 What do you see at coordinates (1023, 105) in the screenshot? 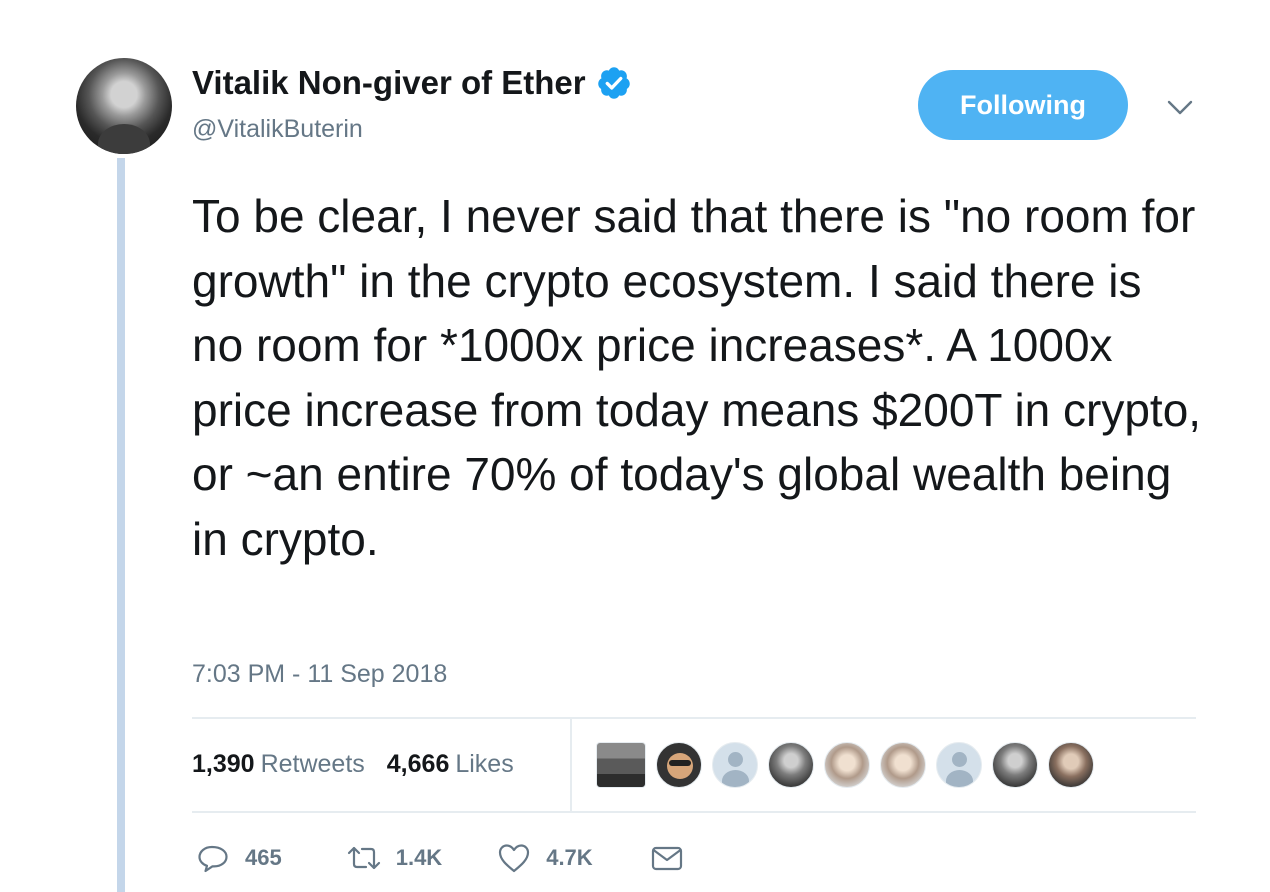
I see `following-button: Following` at bounding box center [1023, 105].